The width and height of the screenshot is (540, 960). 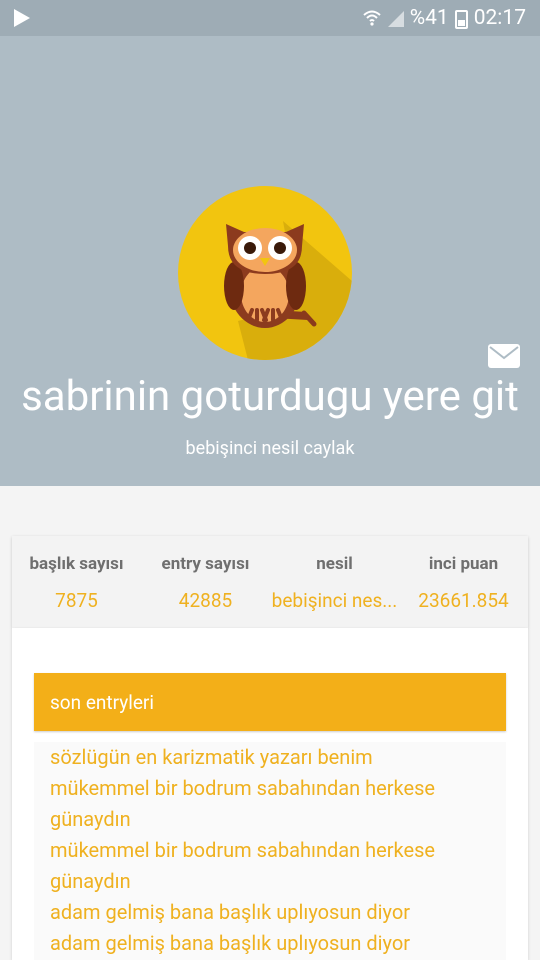 I want to click on stat-label: entry sayısı, so click(x=205, y=564).